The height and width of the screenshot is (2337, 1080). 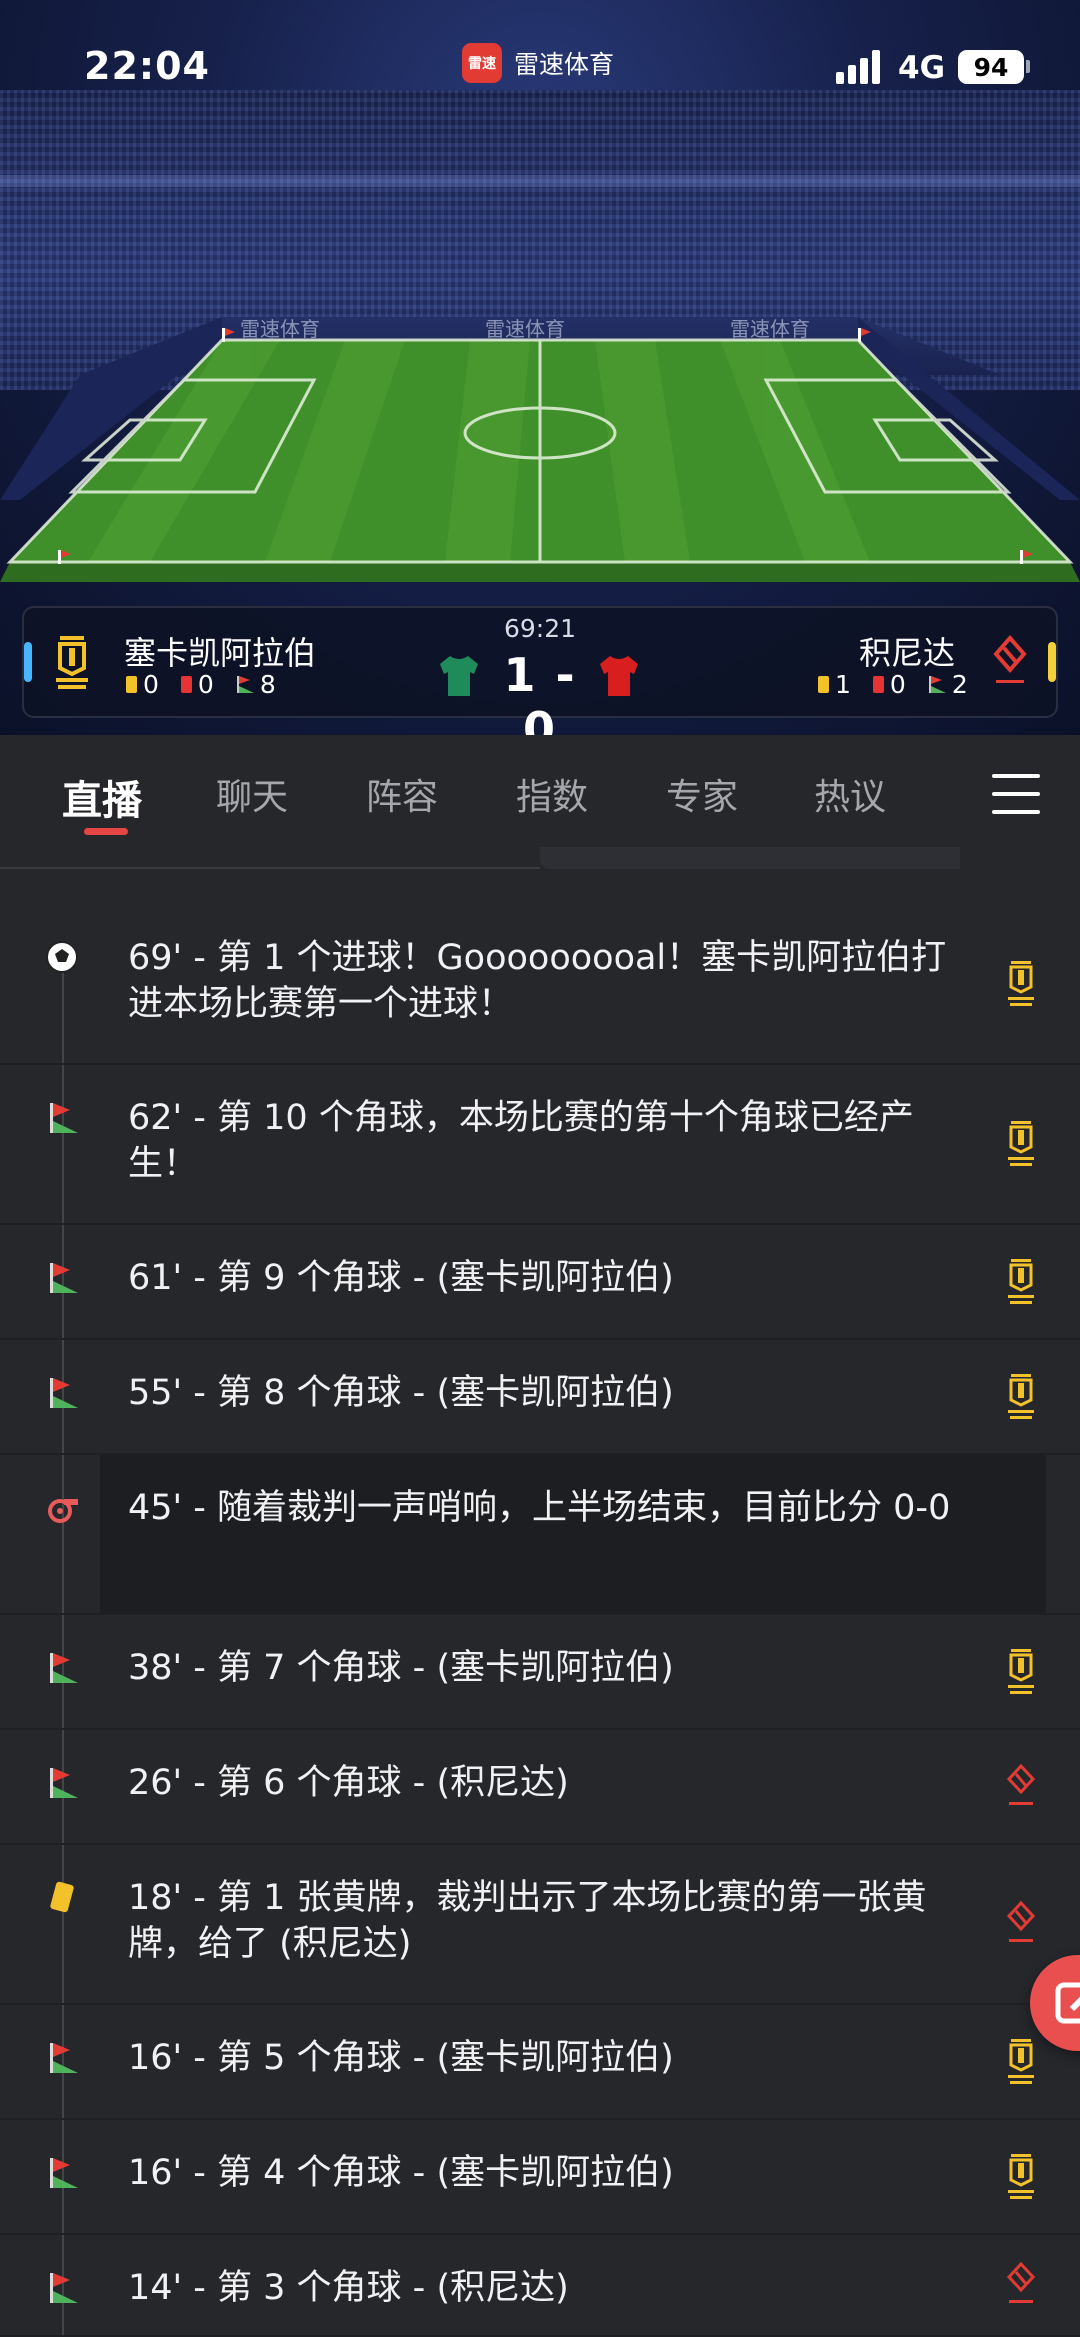 I want to click on event-text: 61' - 第 9 个角球 - (塞卡凯阿拉伯), so click(x=401, y=1278).